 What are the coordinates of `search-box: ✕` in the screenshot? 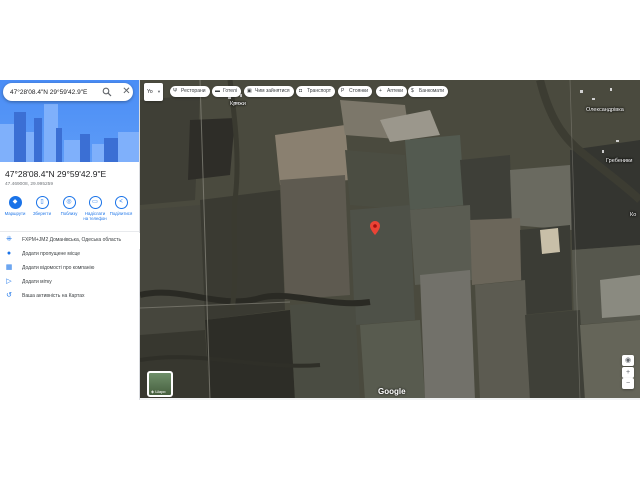 It's located at (68, 92).